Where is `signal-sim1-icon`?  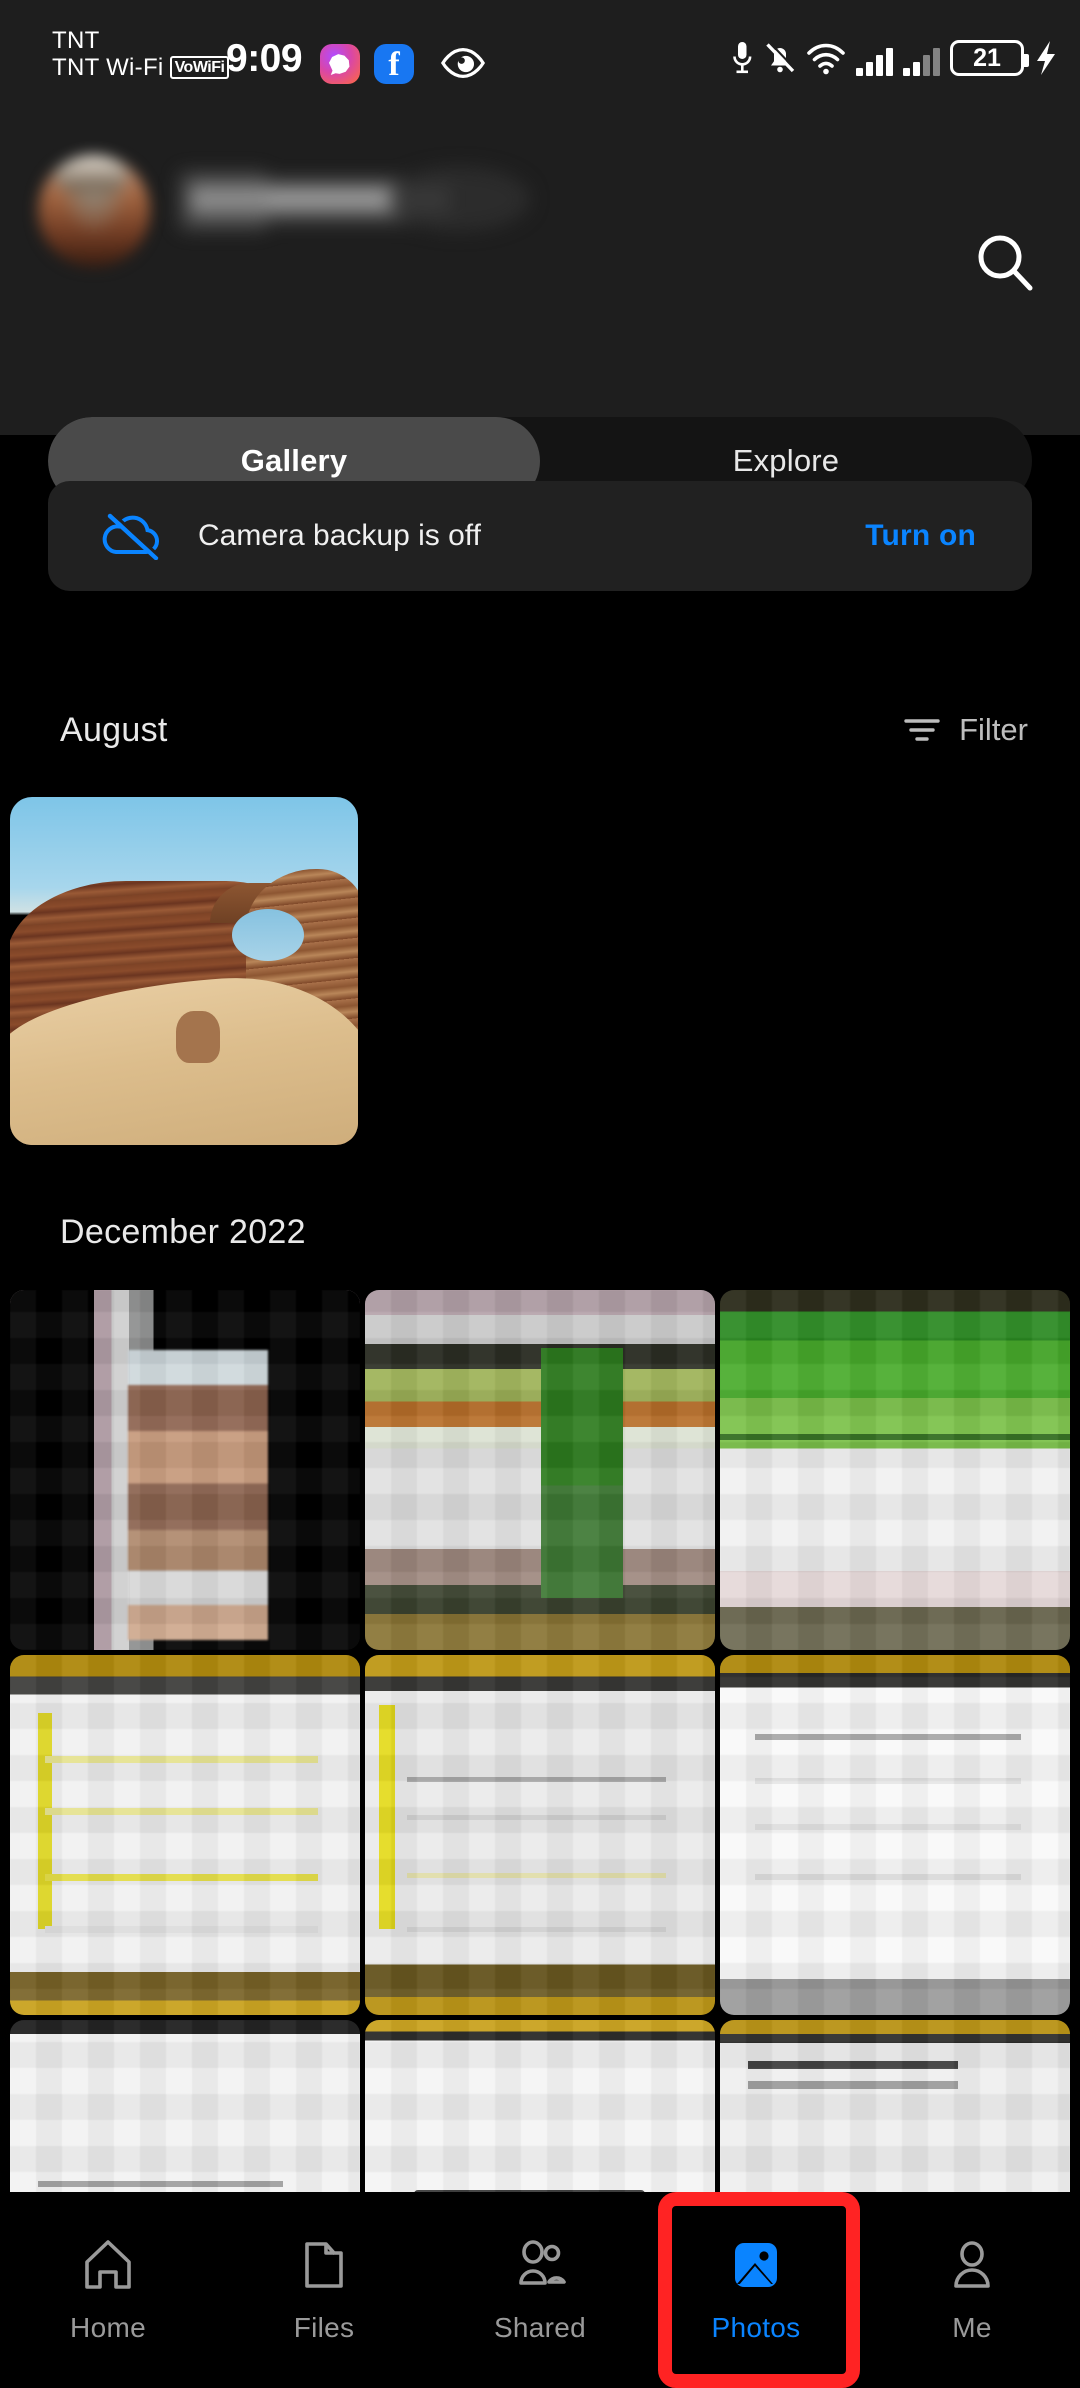
signal-sim1-icon is located at coordinates (874, 59).